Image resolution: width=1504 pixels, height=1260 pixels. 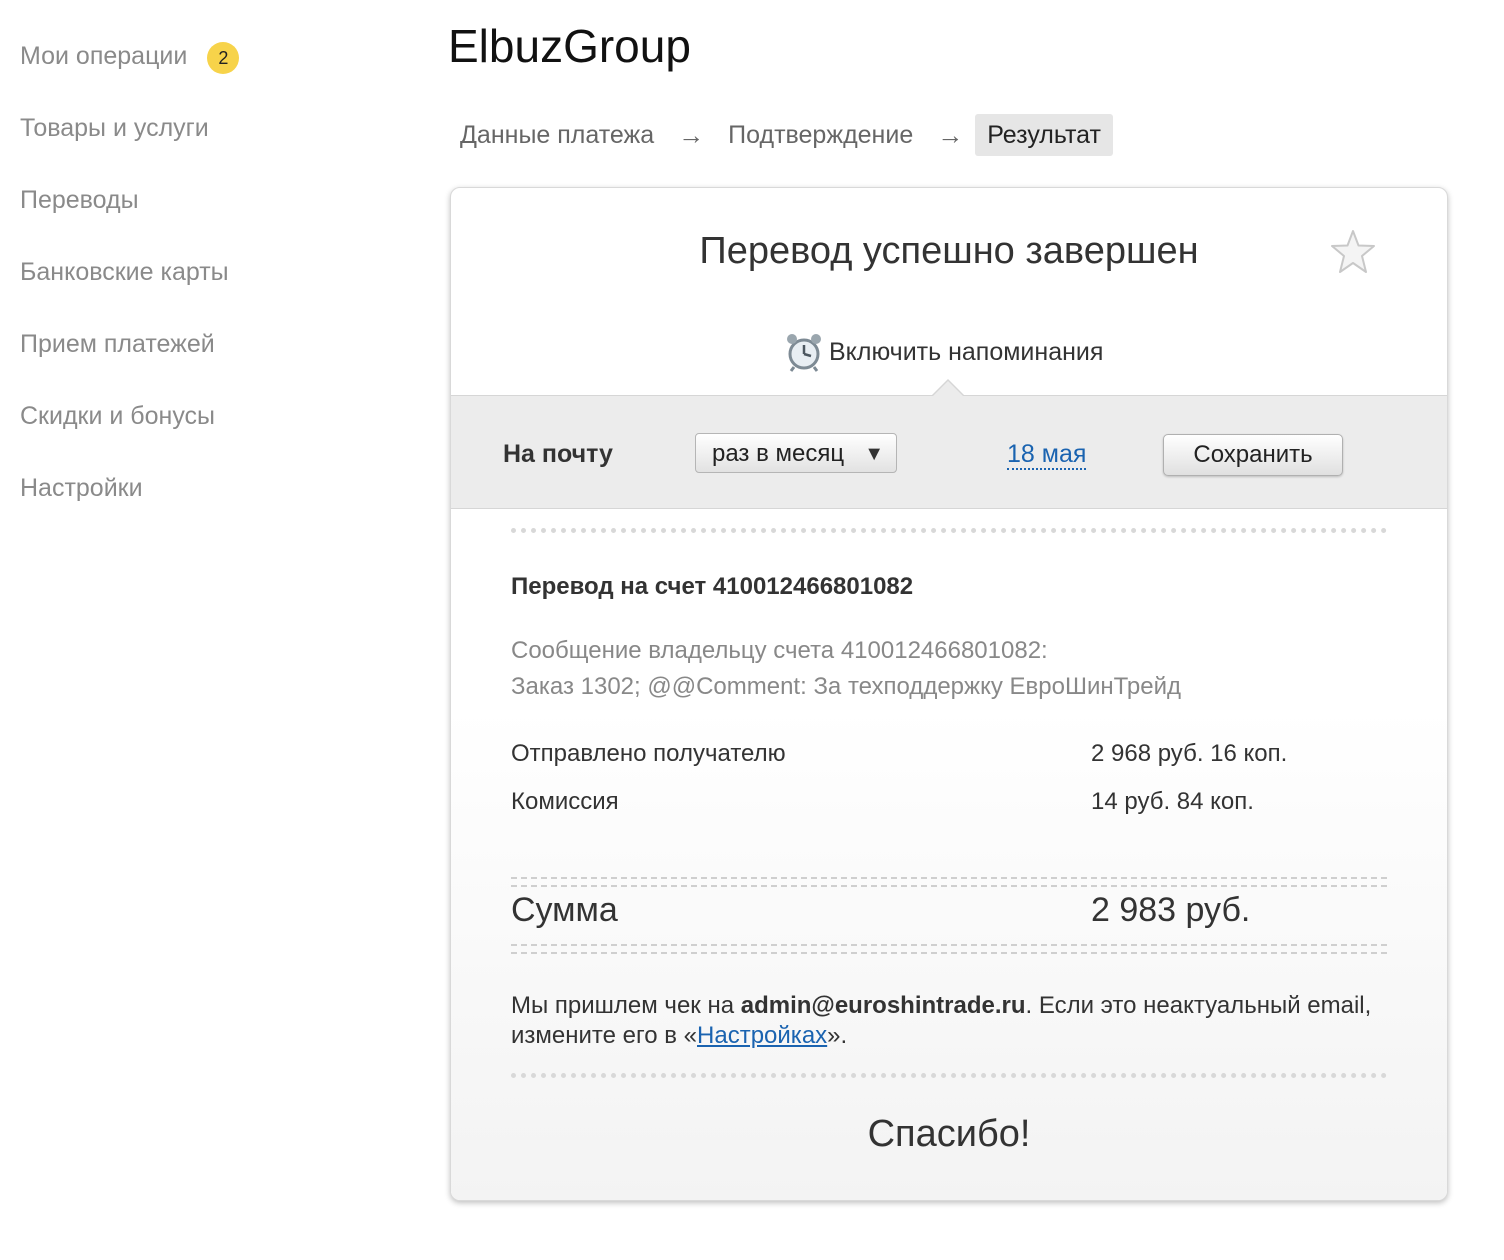 What do you see at coordinates (564, 910) in the screenshot?
I see `total-label: Сумма` at bounding box center [564, 910].